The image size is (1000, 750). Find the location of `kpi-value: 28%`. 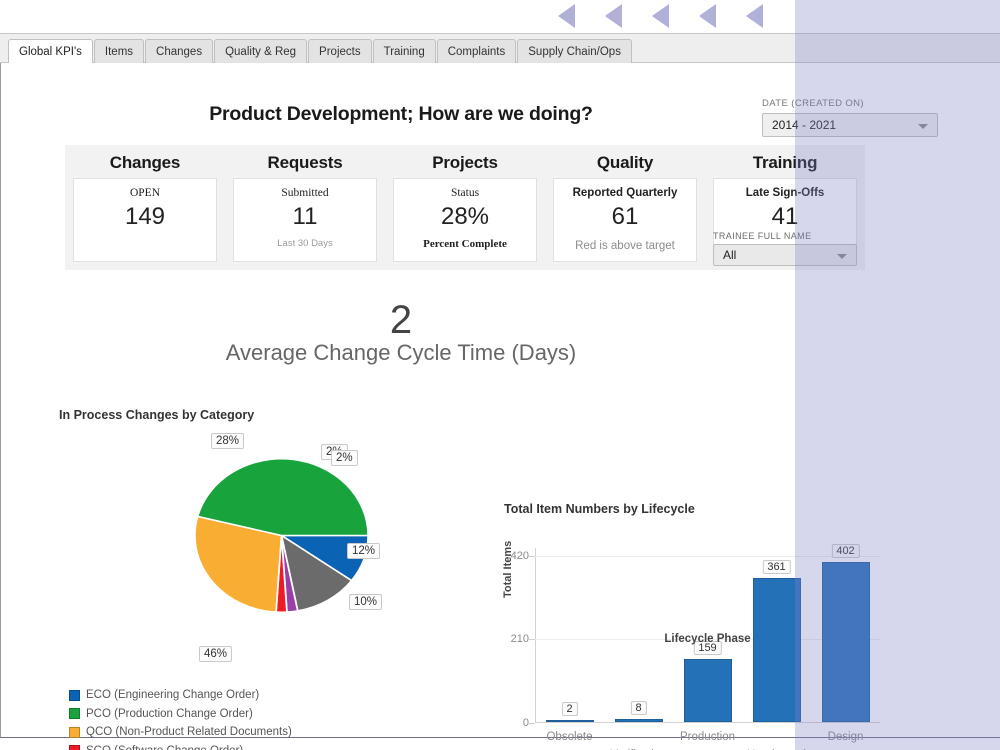

kpi-value: 28% is located at coordinates (465, 216).